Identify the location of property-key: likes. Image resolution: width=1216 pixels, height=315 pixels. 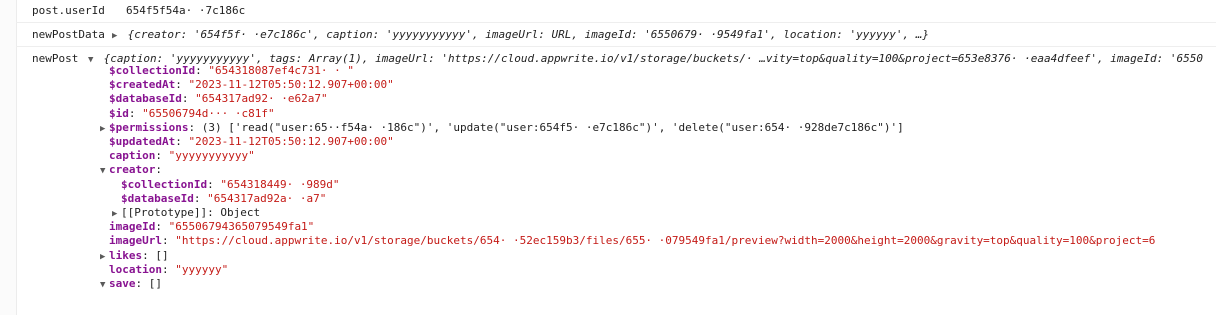
(126, 255).